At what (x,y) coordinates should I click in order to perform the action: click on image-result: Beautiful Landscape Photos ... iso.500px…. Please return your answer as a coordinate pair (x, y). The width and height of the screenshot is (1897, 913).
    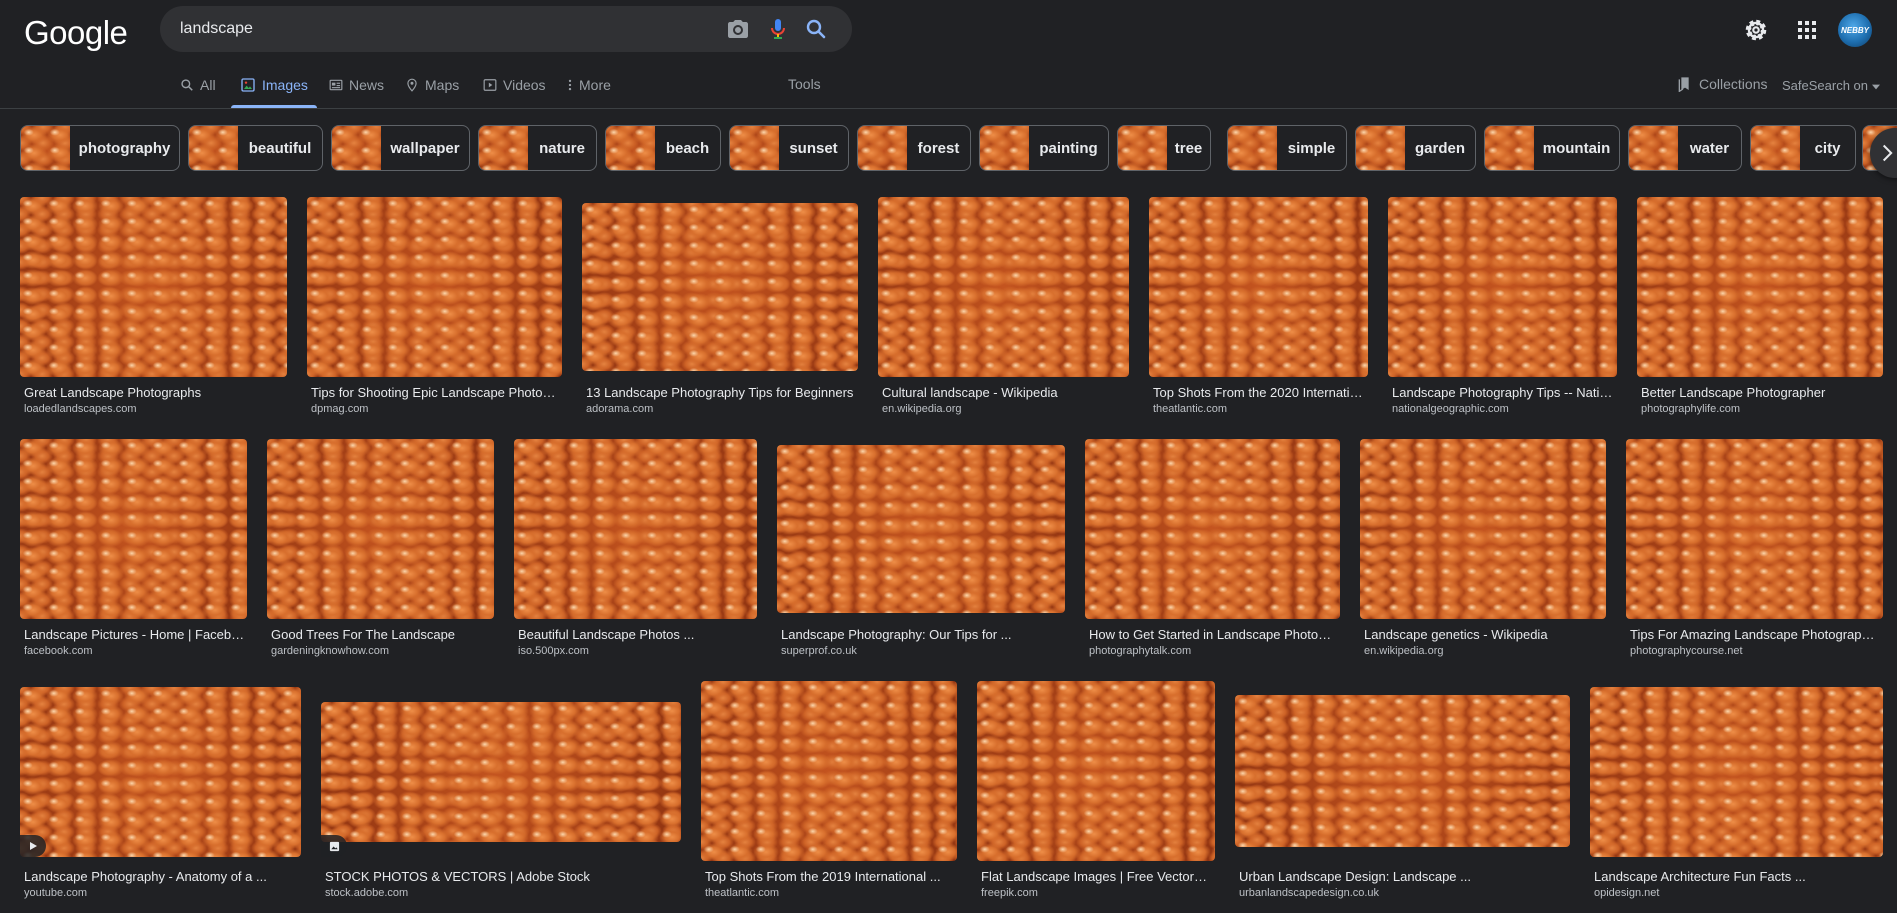
    Looking at the image, I should click on (635, 550).